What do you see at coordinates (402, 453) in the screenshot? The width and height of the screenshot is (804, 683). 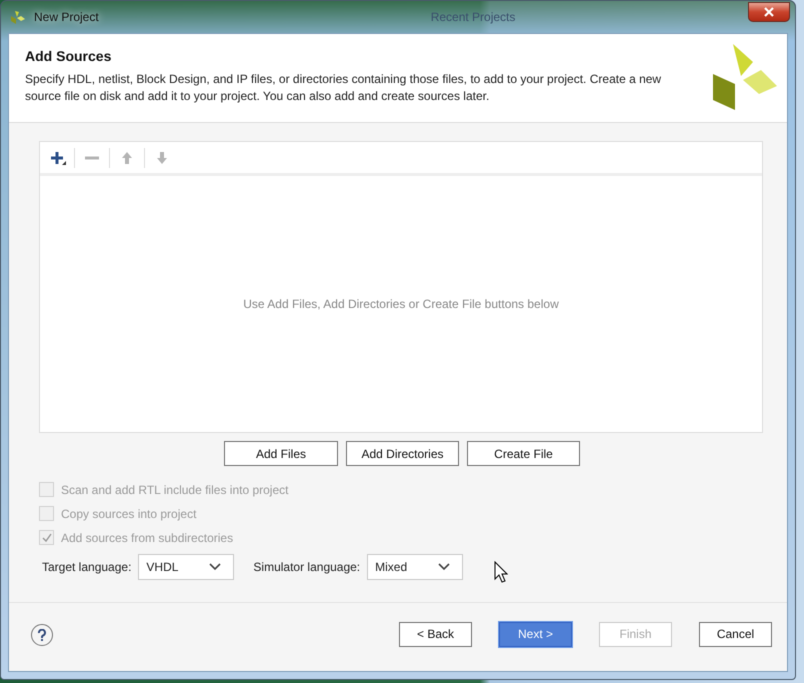 I see `source-action-button: Add Directories` at bounding box center [402, 453].